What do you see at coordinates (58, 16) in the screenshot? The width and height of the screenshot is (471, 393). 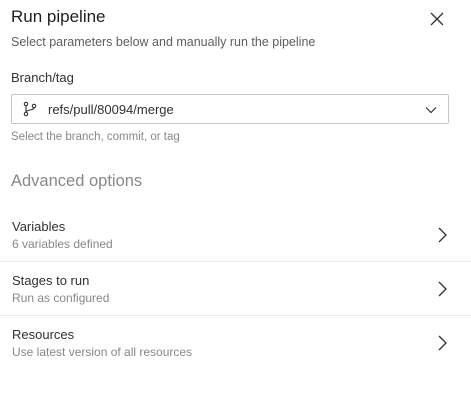 I see `dialog-title: Run pipeline` at bounding box center [58, 16].